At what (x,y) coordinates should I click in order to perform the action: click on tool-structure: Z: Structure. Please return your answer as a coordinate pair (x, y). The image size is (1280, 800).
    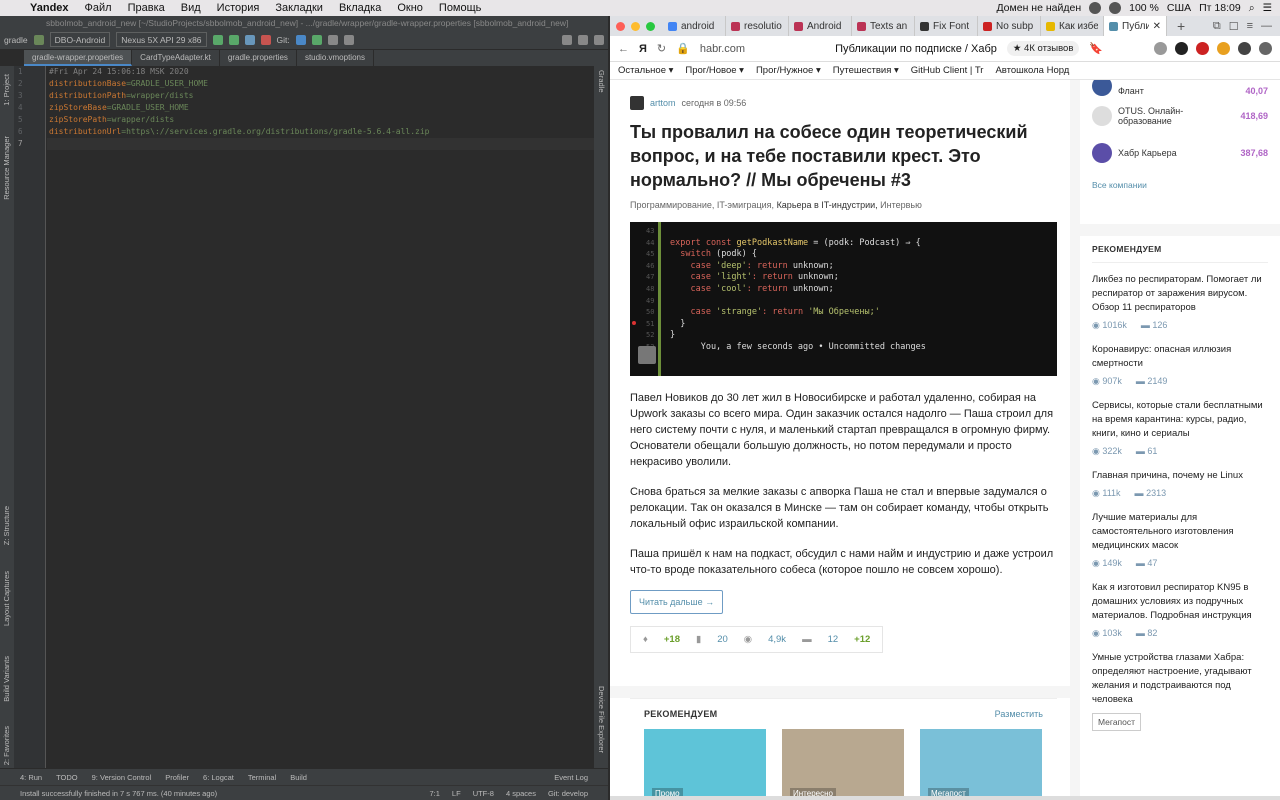
    Looking at the image, I should click on (6, 525).